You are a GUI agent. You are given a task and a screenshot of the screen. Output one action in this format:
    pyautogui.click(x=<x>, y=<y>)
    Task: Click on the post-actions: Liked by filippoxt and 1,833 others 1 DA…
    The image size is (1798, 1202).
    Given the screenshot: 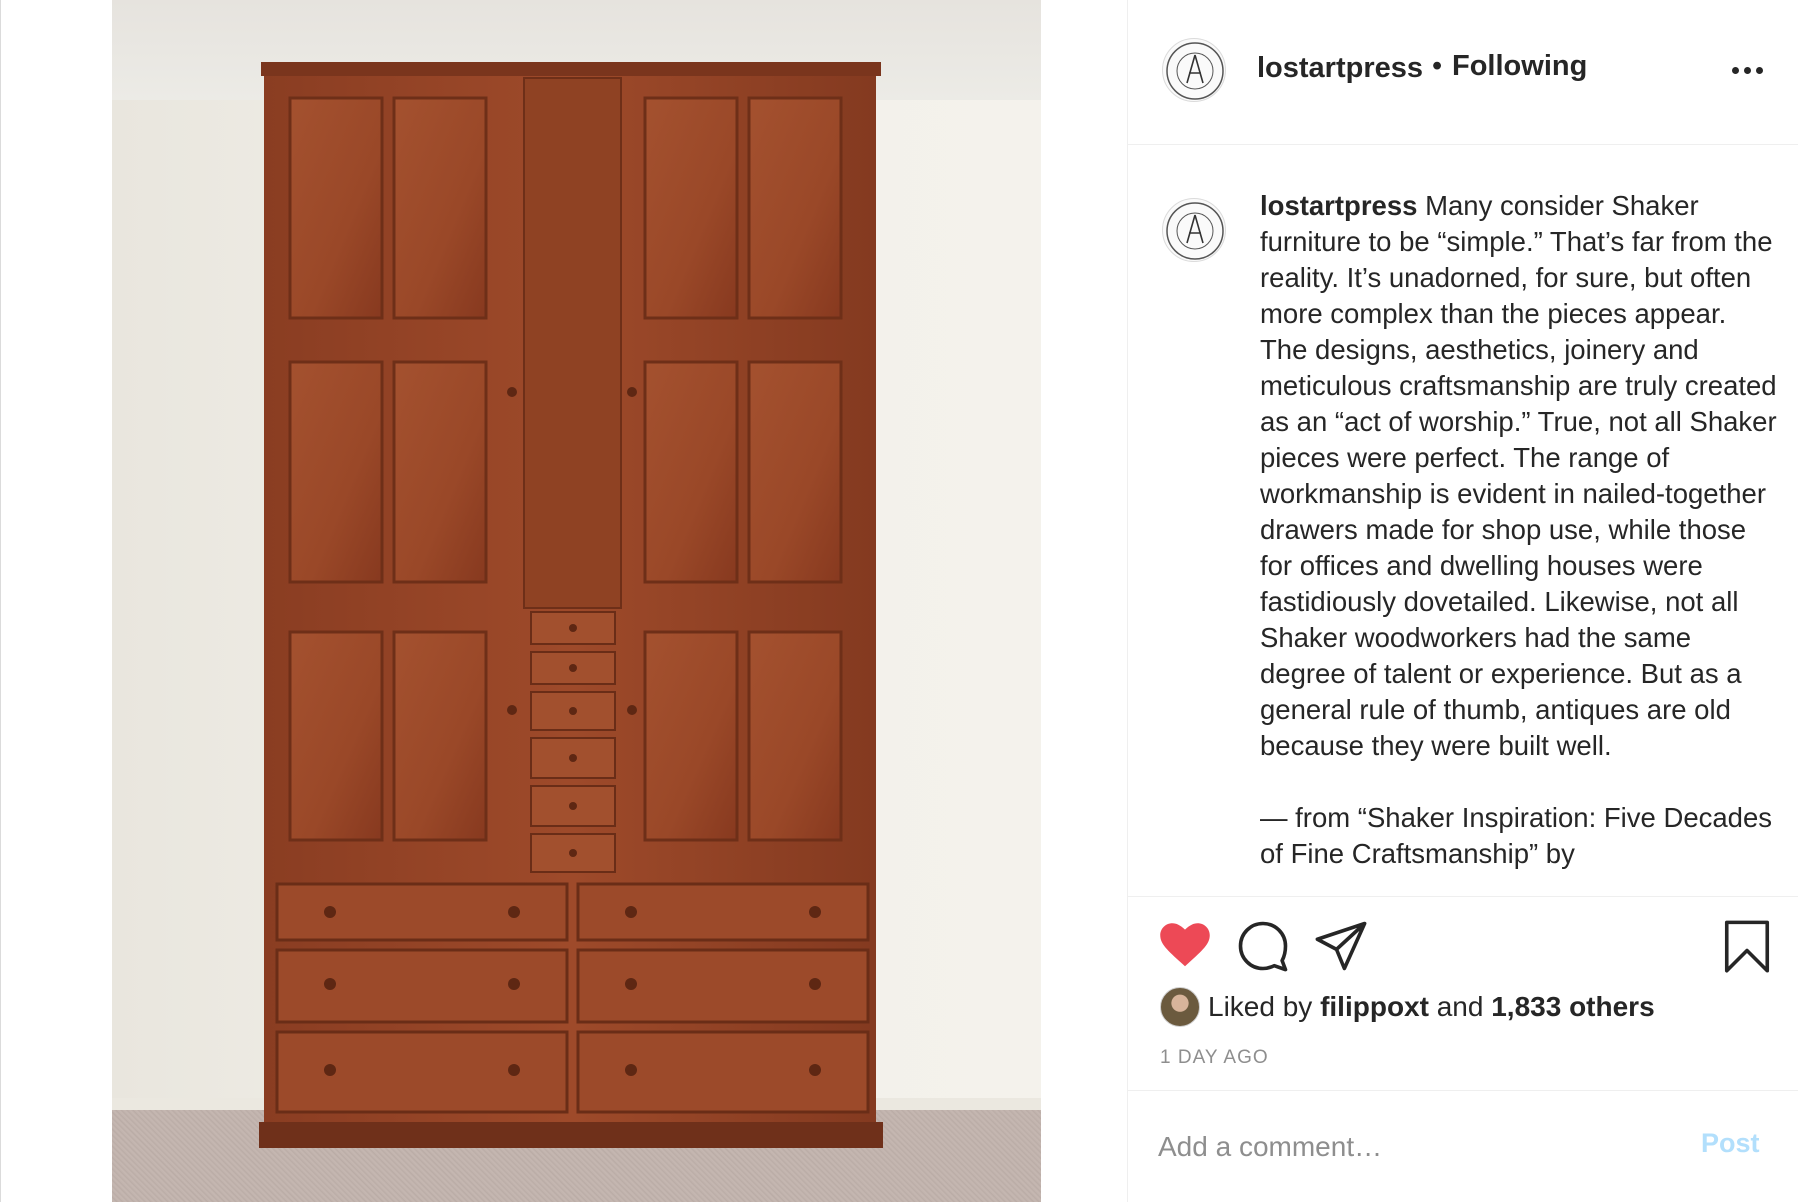 What is the action you would take?
    pyautogui.click(x=1463, y=993)
    